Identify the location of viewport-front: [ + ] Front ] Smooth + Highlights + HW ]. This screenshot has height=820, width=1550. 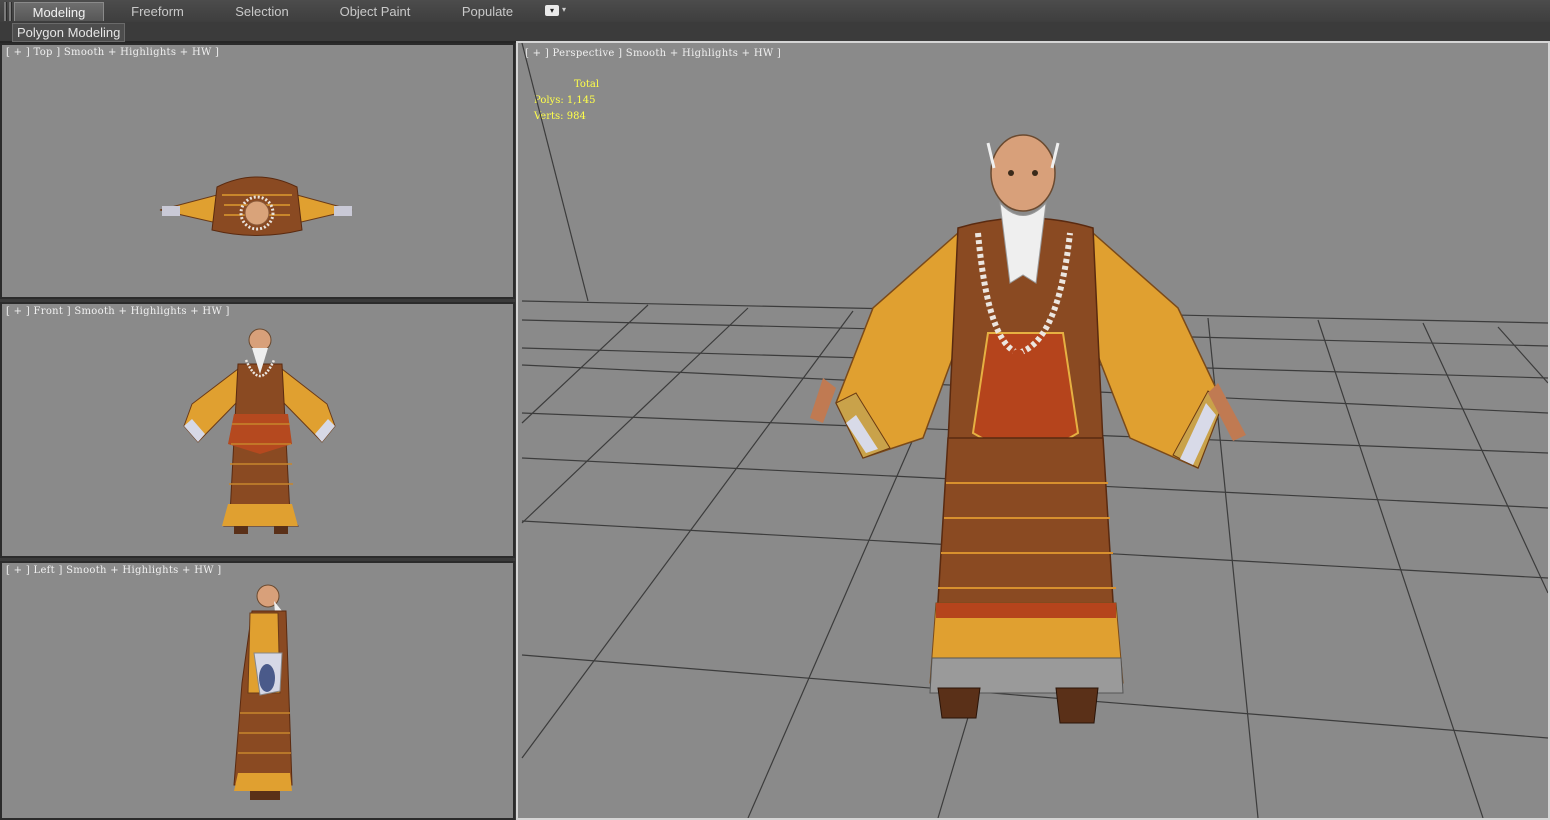
(257, 430).